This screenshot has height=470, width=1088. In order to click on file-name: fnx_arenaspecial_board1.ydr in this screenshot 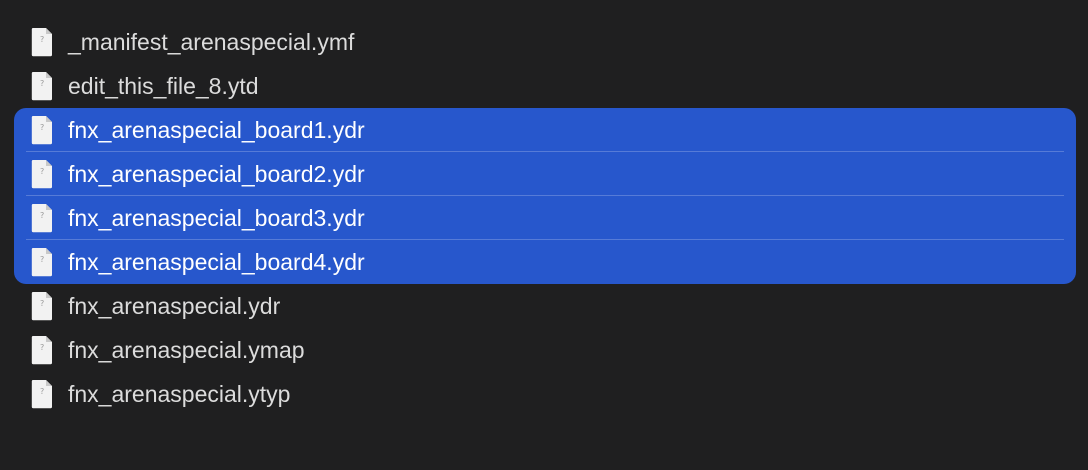, I will do `click(216, 130)`.